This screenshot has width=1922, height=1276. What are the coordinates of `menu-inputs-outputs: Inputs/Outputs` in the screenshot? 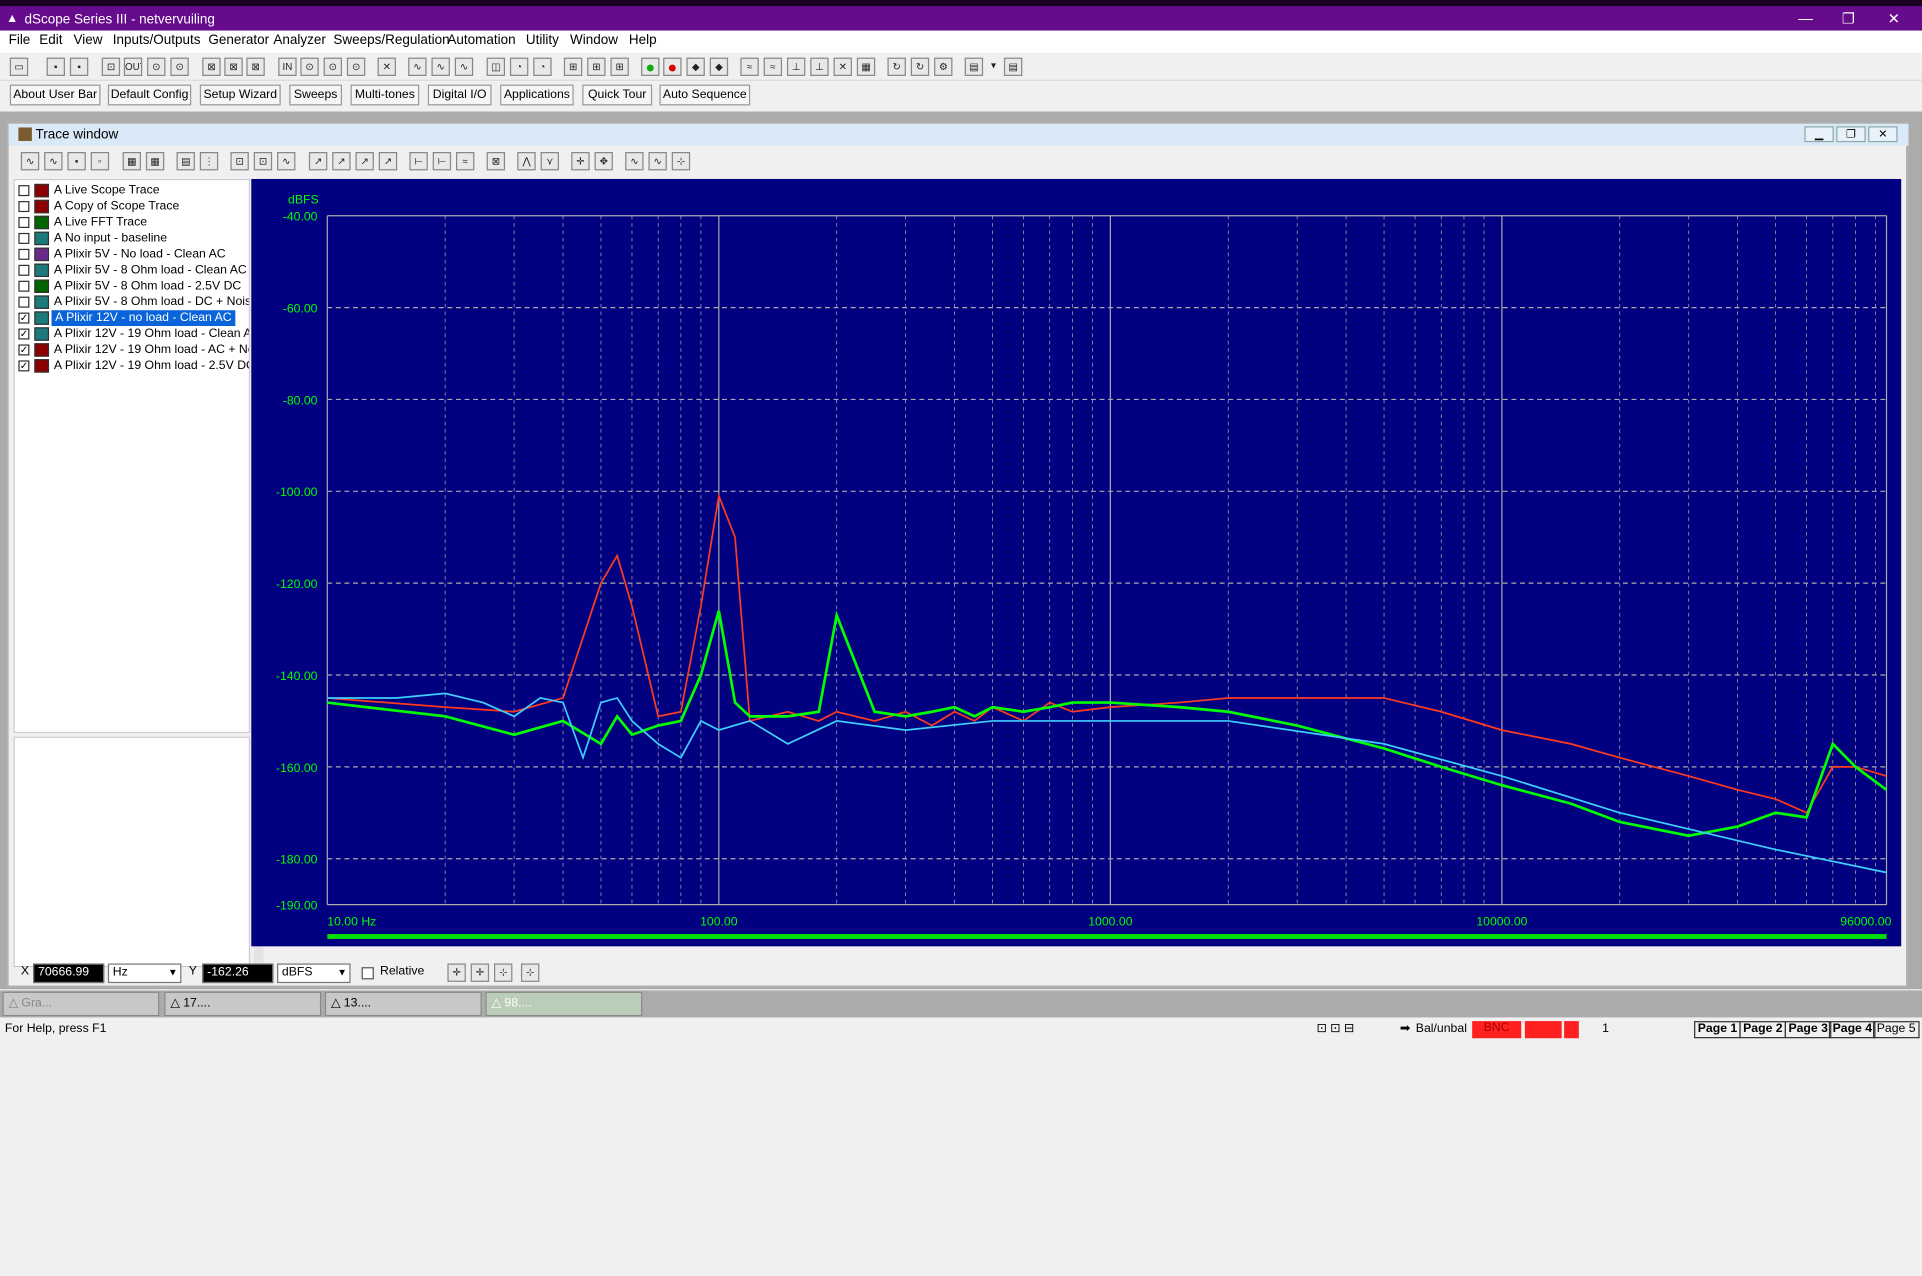 It's located at (157, 40).